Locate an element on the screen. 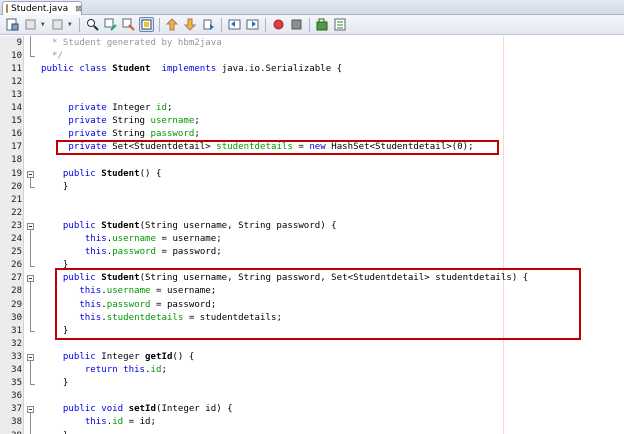 This screenshot has height=434, width=624. shift-left-icon is located at coordinates (234, 24).